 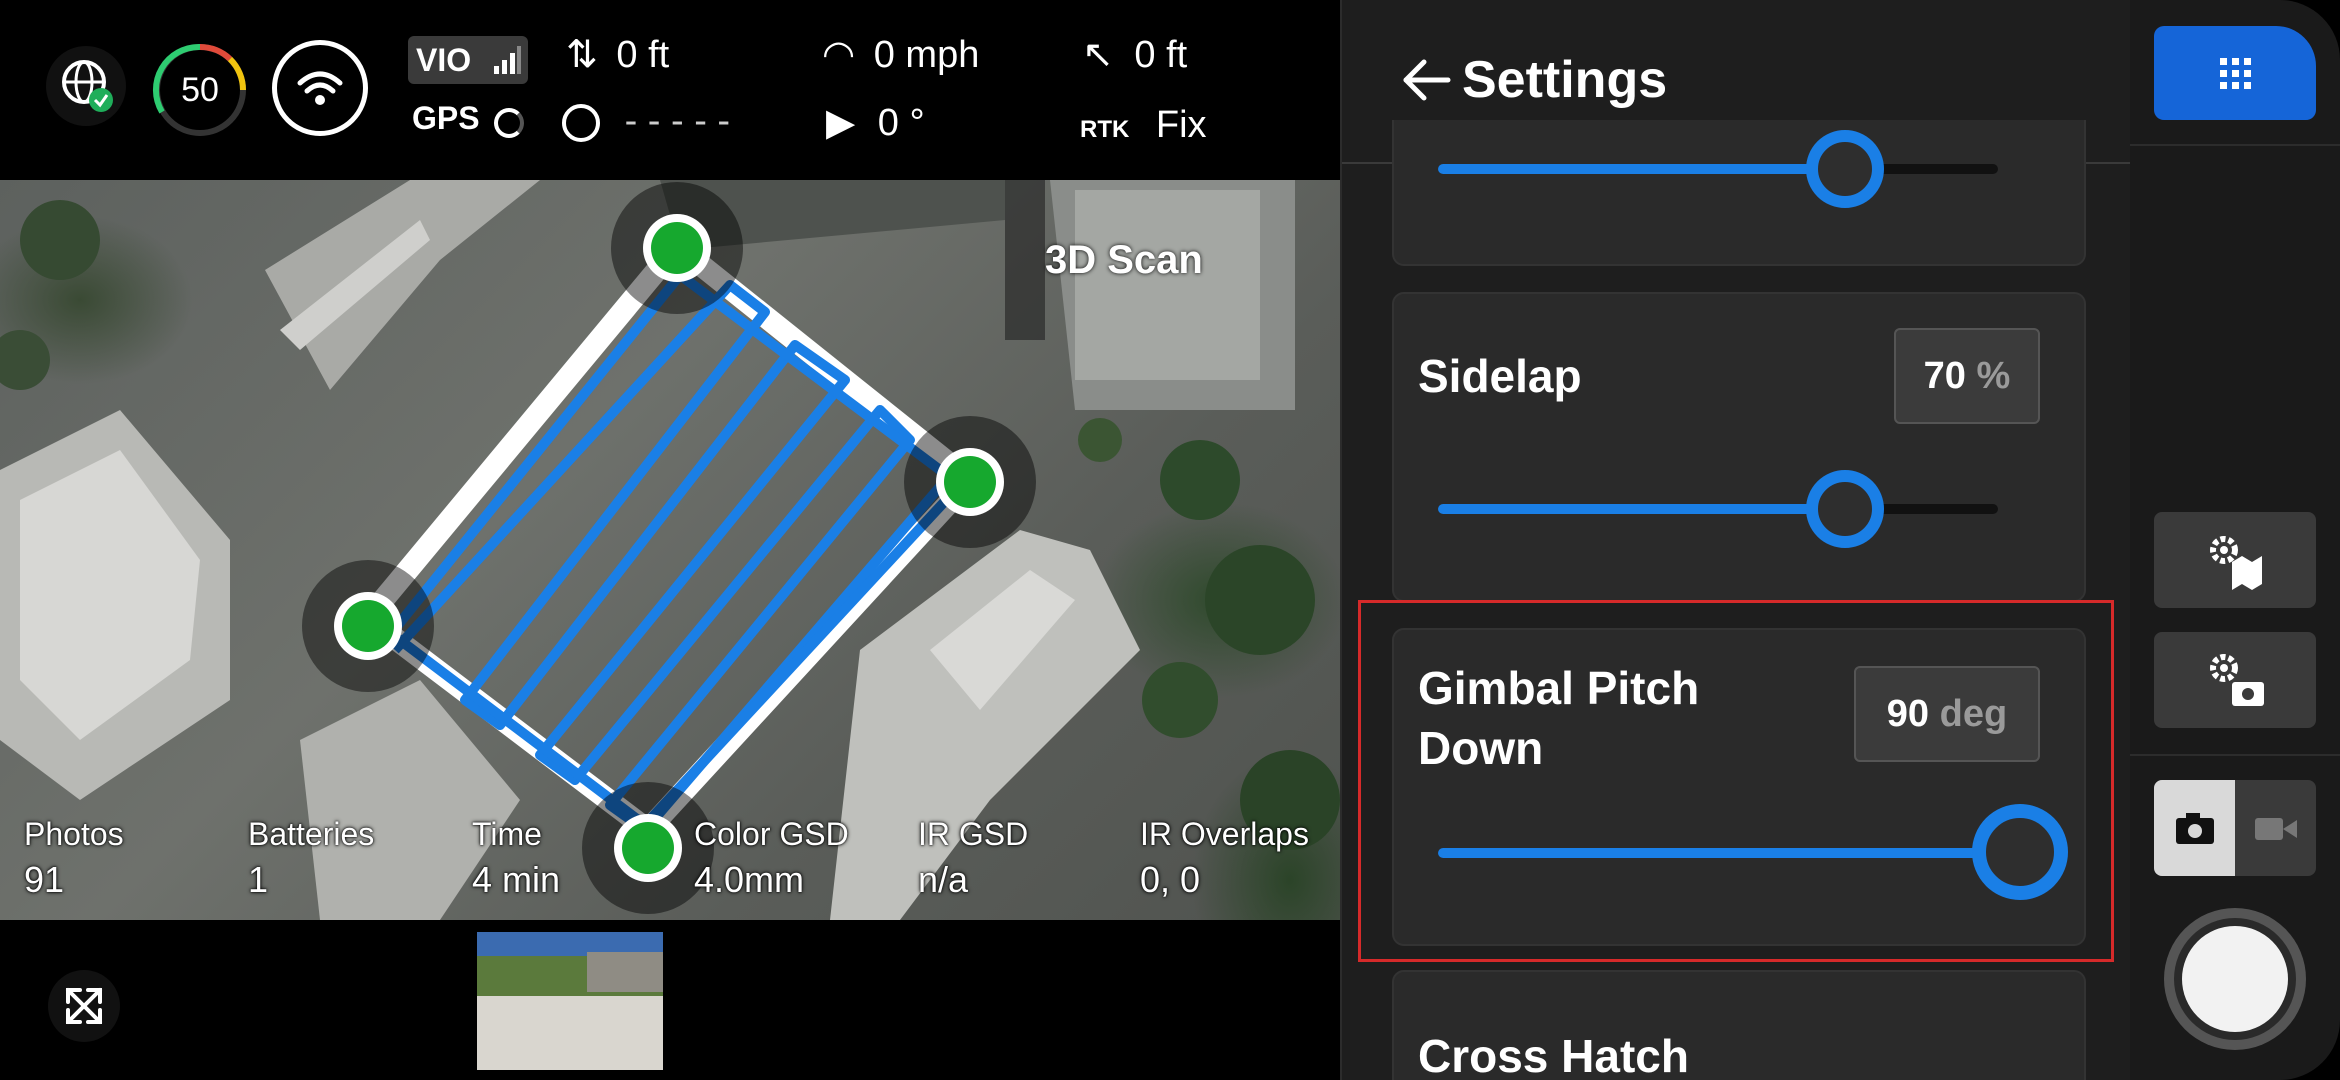 What do you see at coordinates (2235, 560) in the screenshot?
I see `map-settings-icon` at bounding box center [2235, 560].